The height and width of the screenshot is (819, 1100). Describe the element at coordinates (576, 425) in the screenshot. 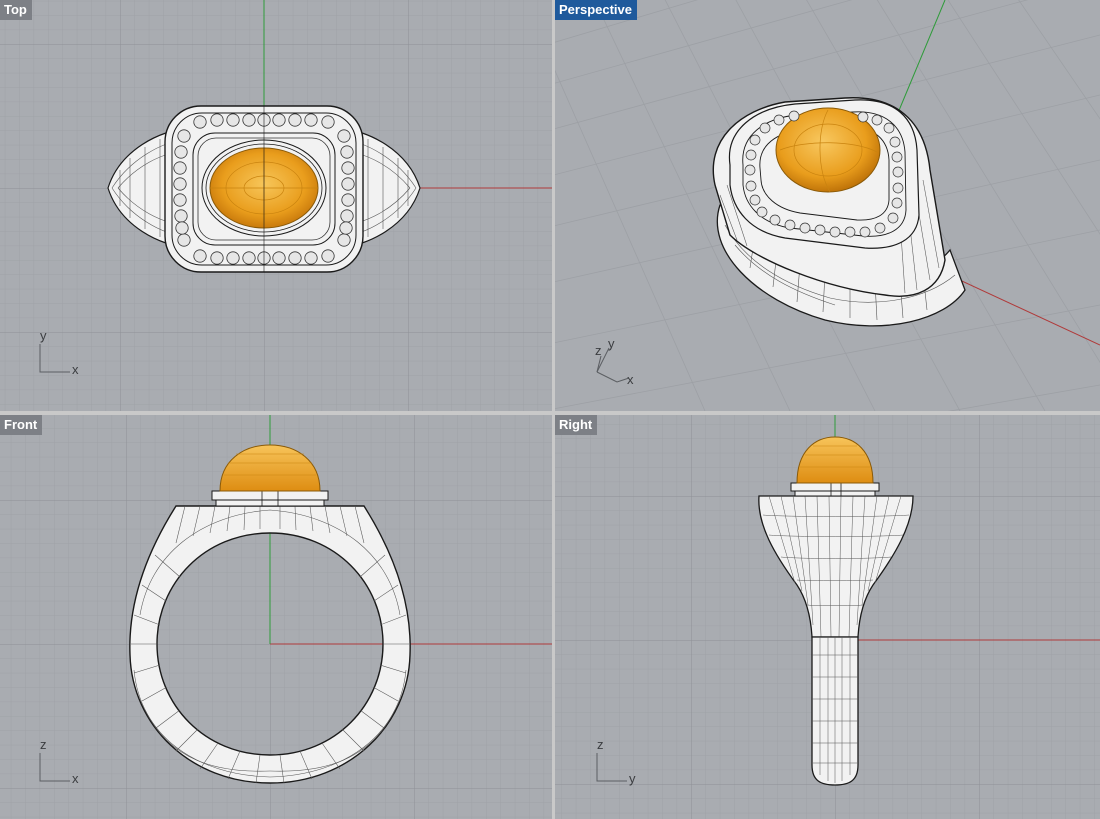

I see `viewport-label-right: Right` at that location.